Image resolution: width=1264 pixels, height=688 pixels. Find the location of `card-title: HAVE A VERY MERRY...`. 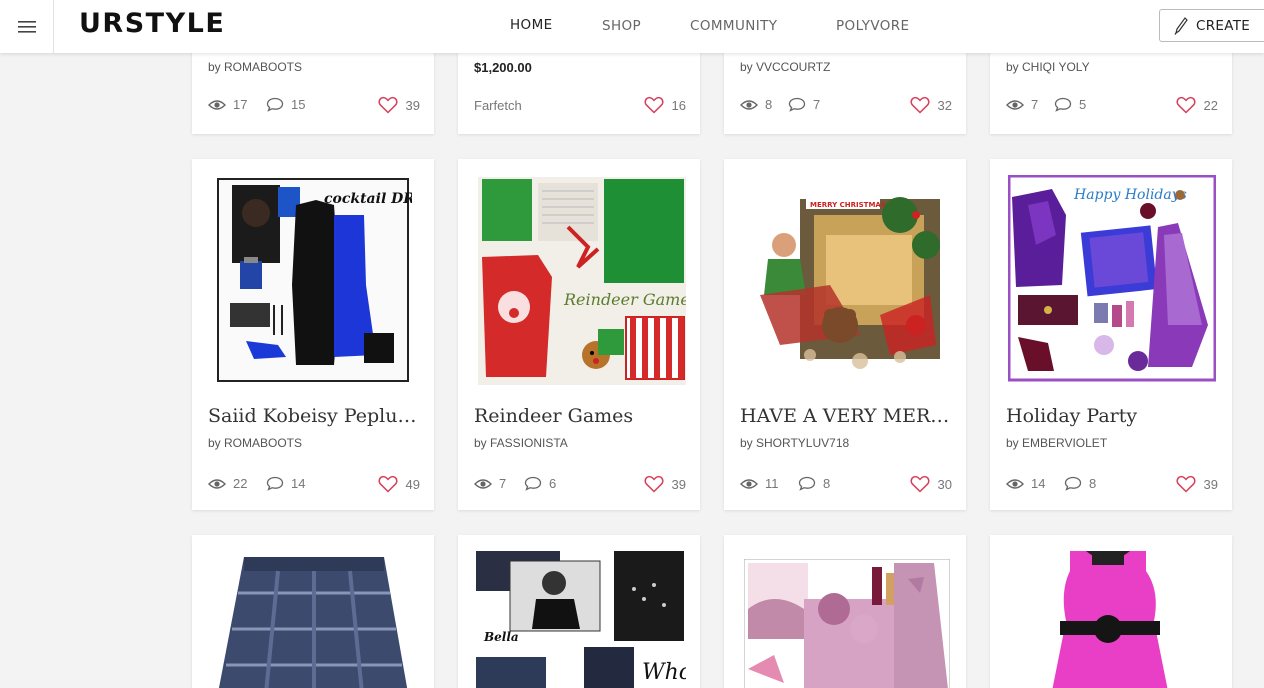

card-title: HAVE A VERY MERRY... is located at coordinates (846, 416).